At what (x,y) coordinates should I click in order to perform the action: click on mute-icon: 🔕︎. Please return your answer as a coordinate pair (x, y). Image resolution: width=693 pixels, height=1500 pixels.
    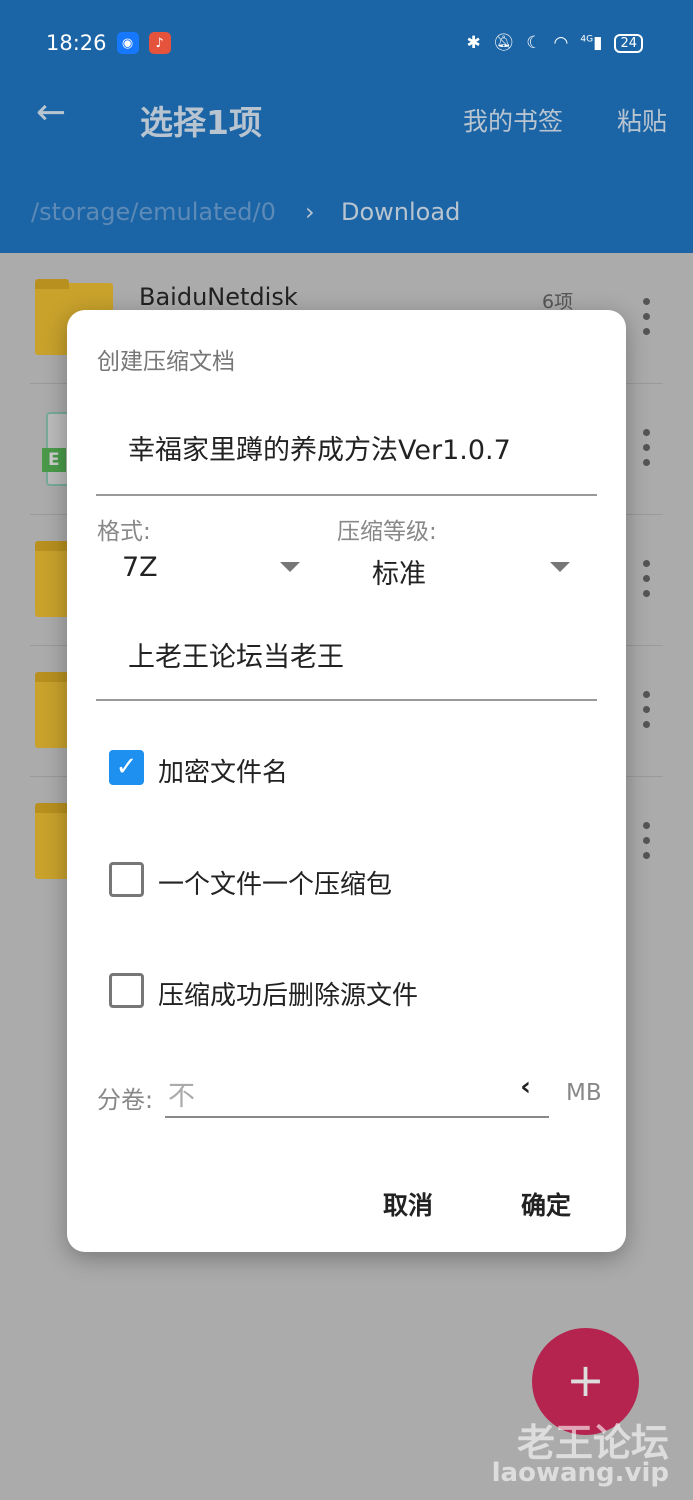
    Looking at the image, I should click on (503, 43).